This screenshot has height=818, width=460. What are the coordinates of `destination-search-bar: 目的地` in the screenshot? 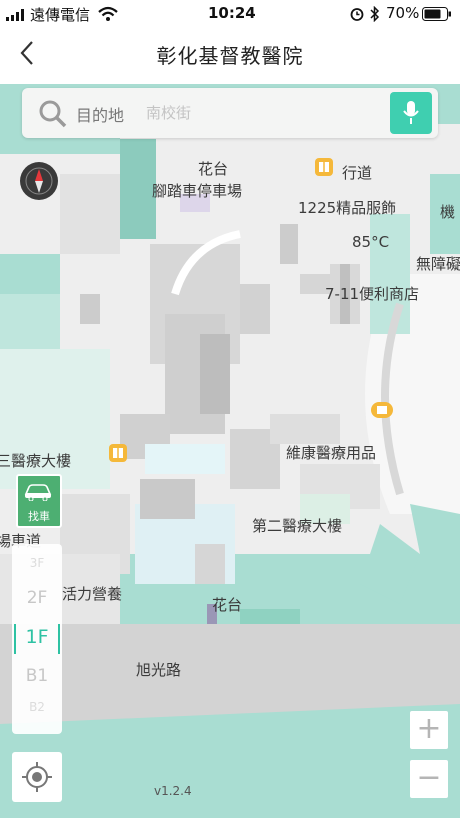 It's located at (230, 113).